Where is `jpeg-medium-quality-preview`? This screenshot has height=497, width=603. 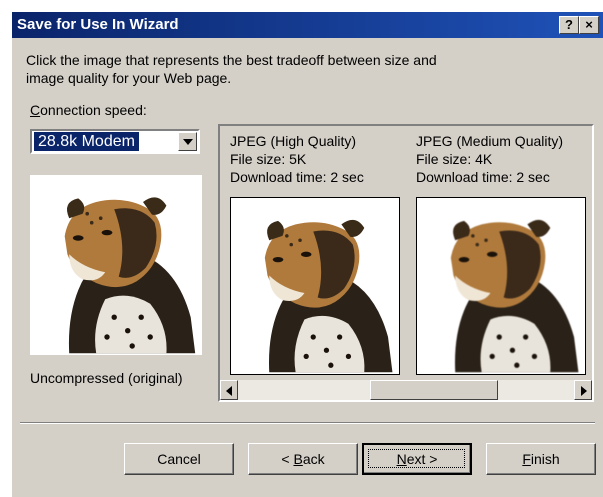 jpeg-medium-quality-preview is located at coordinates (501, 286).